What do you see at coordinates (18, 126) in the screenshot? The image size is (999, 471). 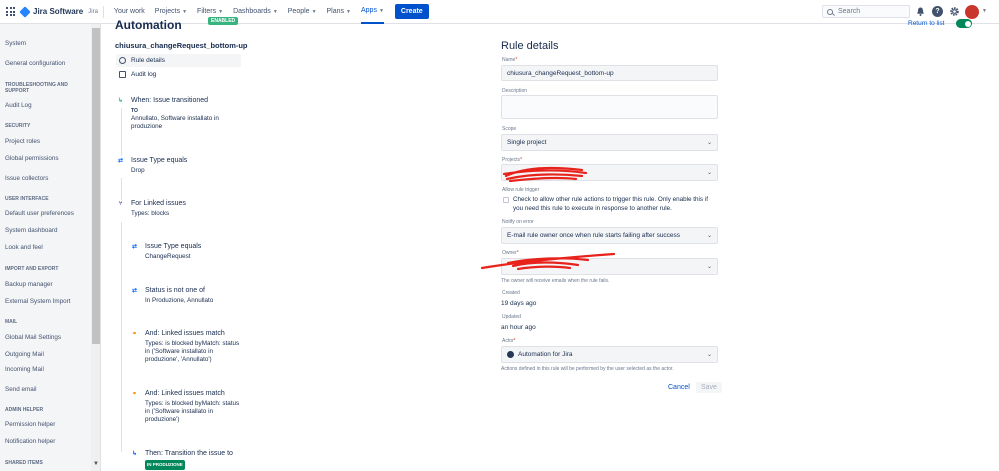 I see `sidebar-section-security: SECURITY` at bounding box center [18, 126].